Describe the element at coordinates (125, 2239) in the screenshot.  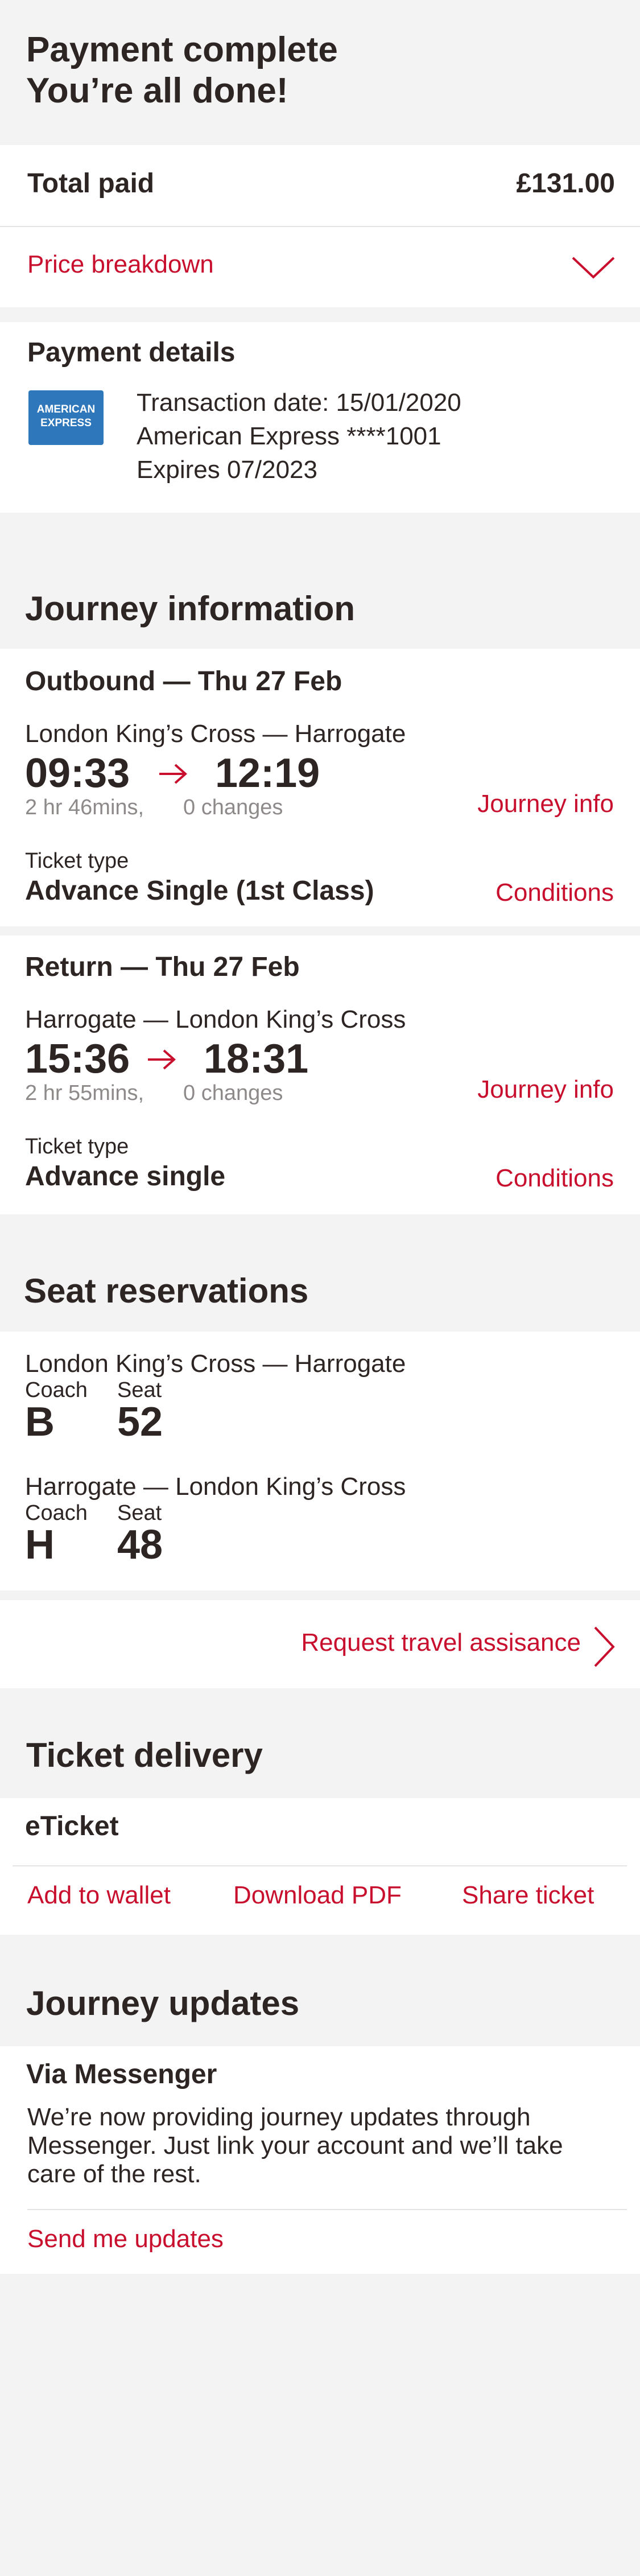
I see `send-updates-link: Send me updates` at that location.